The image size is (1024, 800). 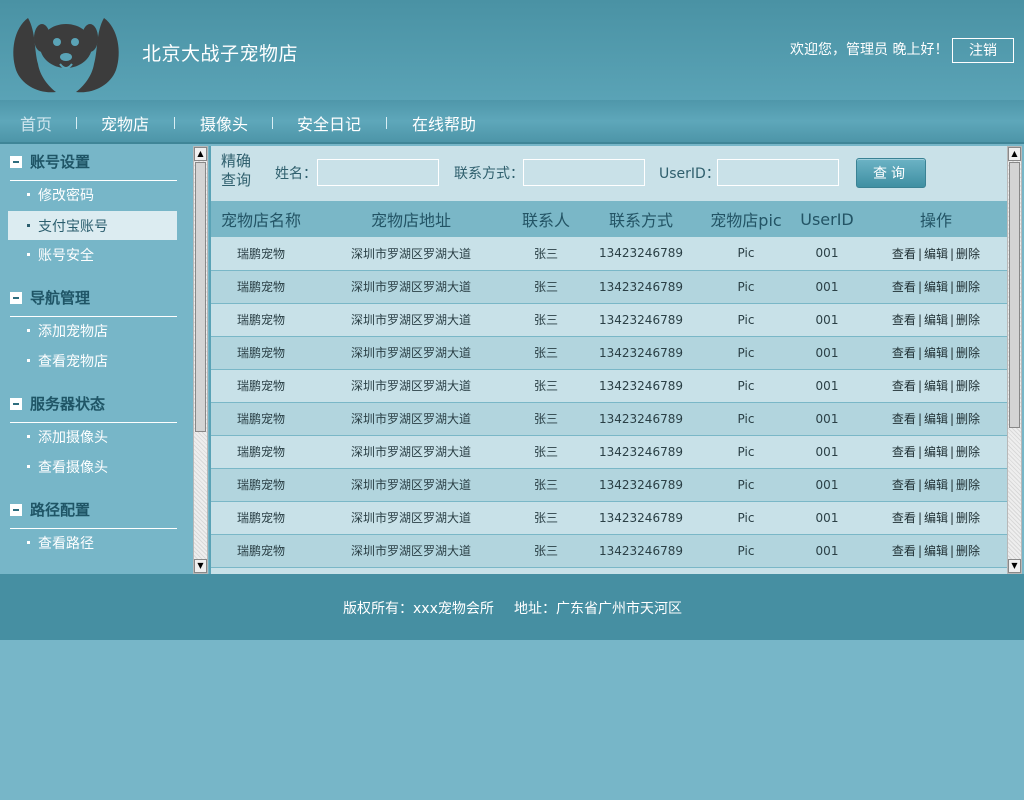 I want to click on contact-input, so click(x=584, y=172).